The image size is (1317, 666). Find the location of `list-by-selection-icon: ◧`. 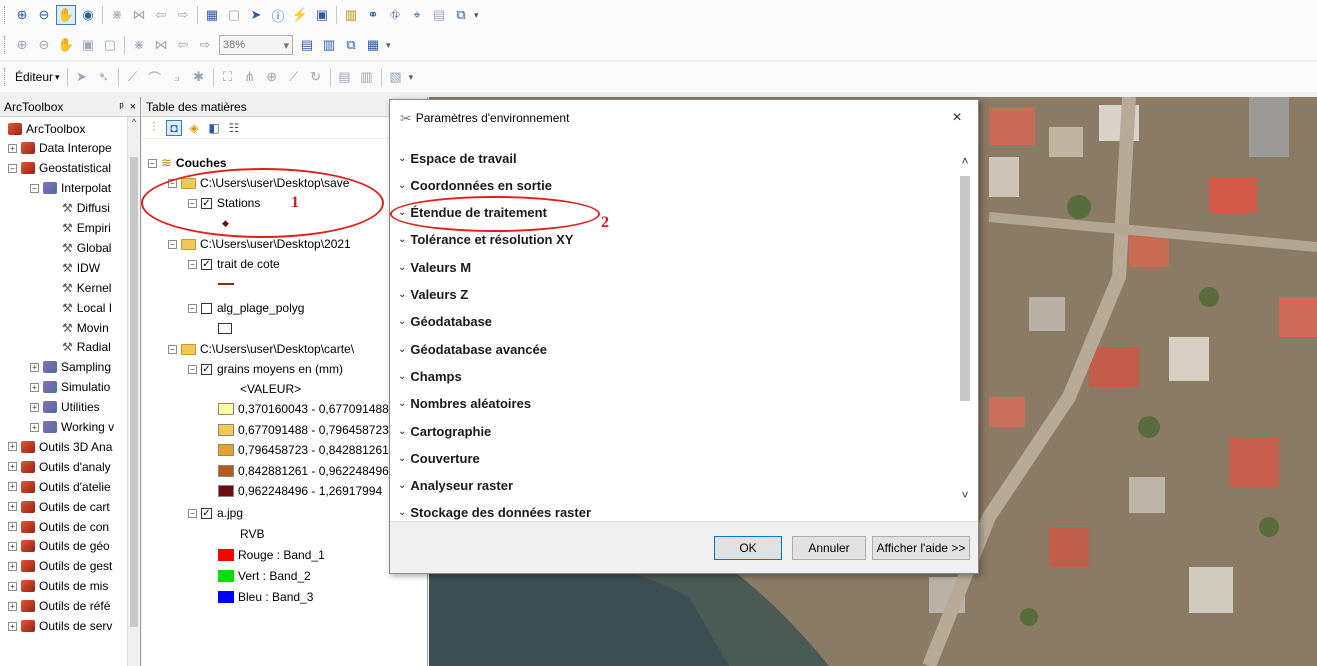

list-by-selection-icon: ◧ is located at coordinates (214, 128).